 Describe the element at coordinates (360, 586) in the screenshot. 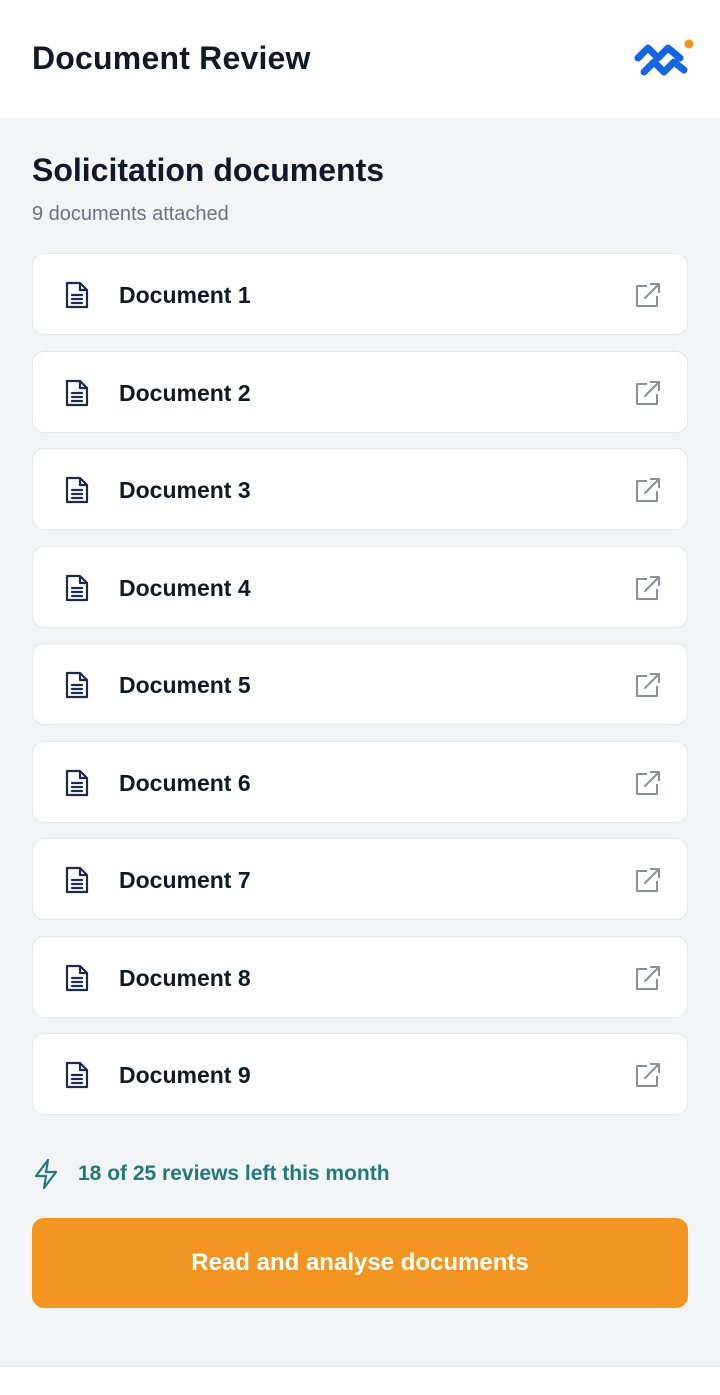

I see `document-item: Document 4` at that location.